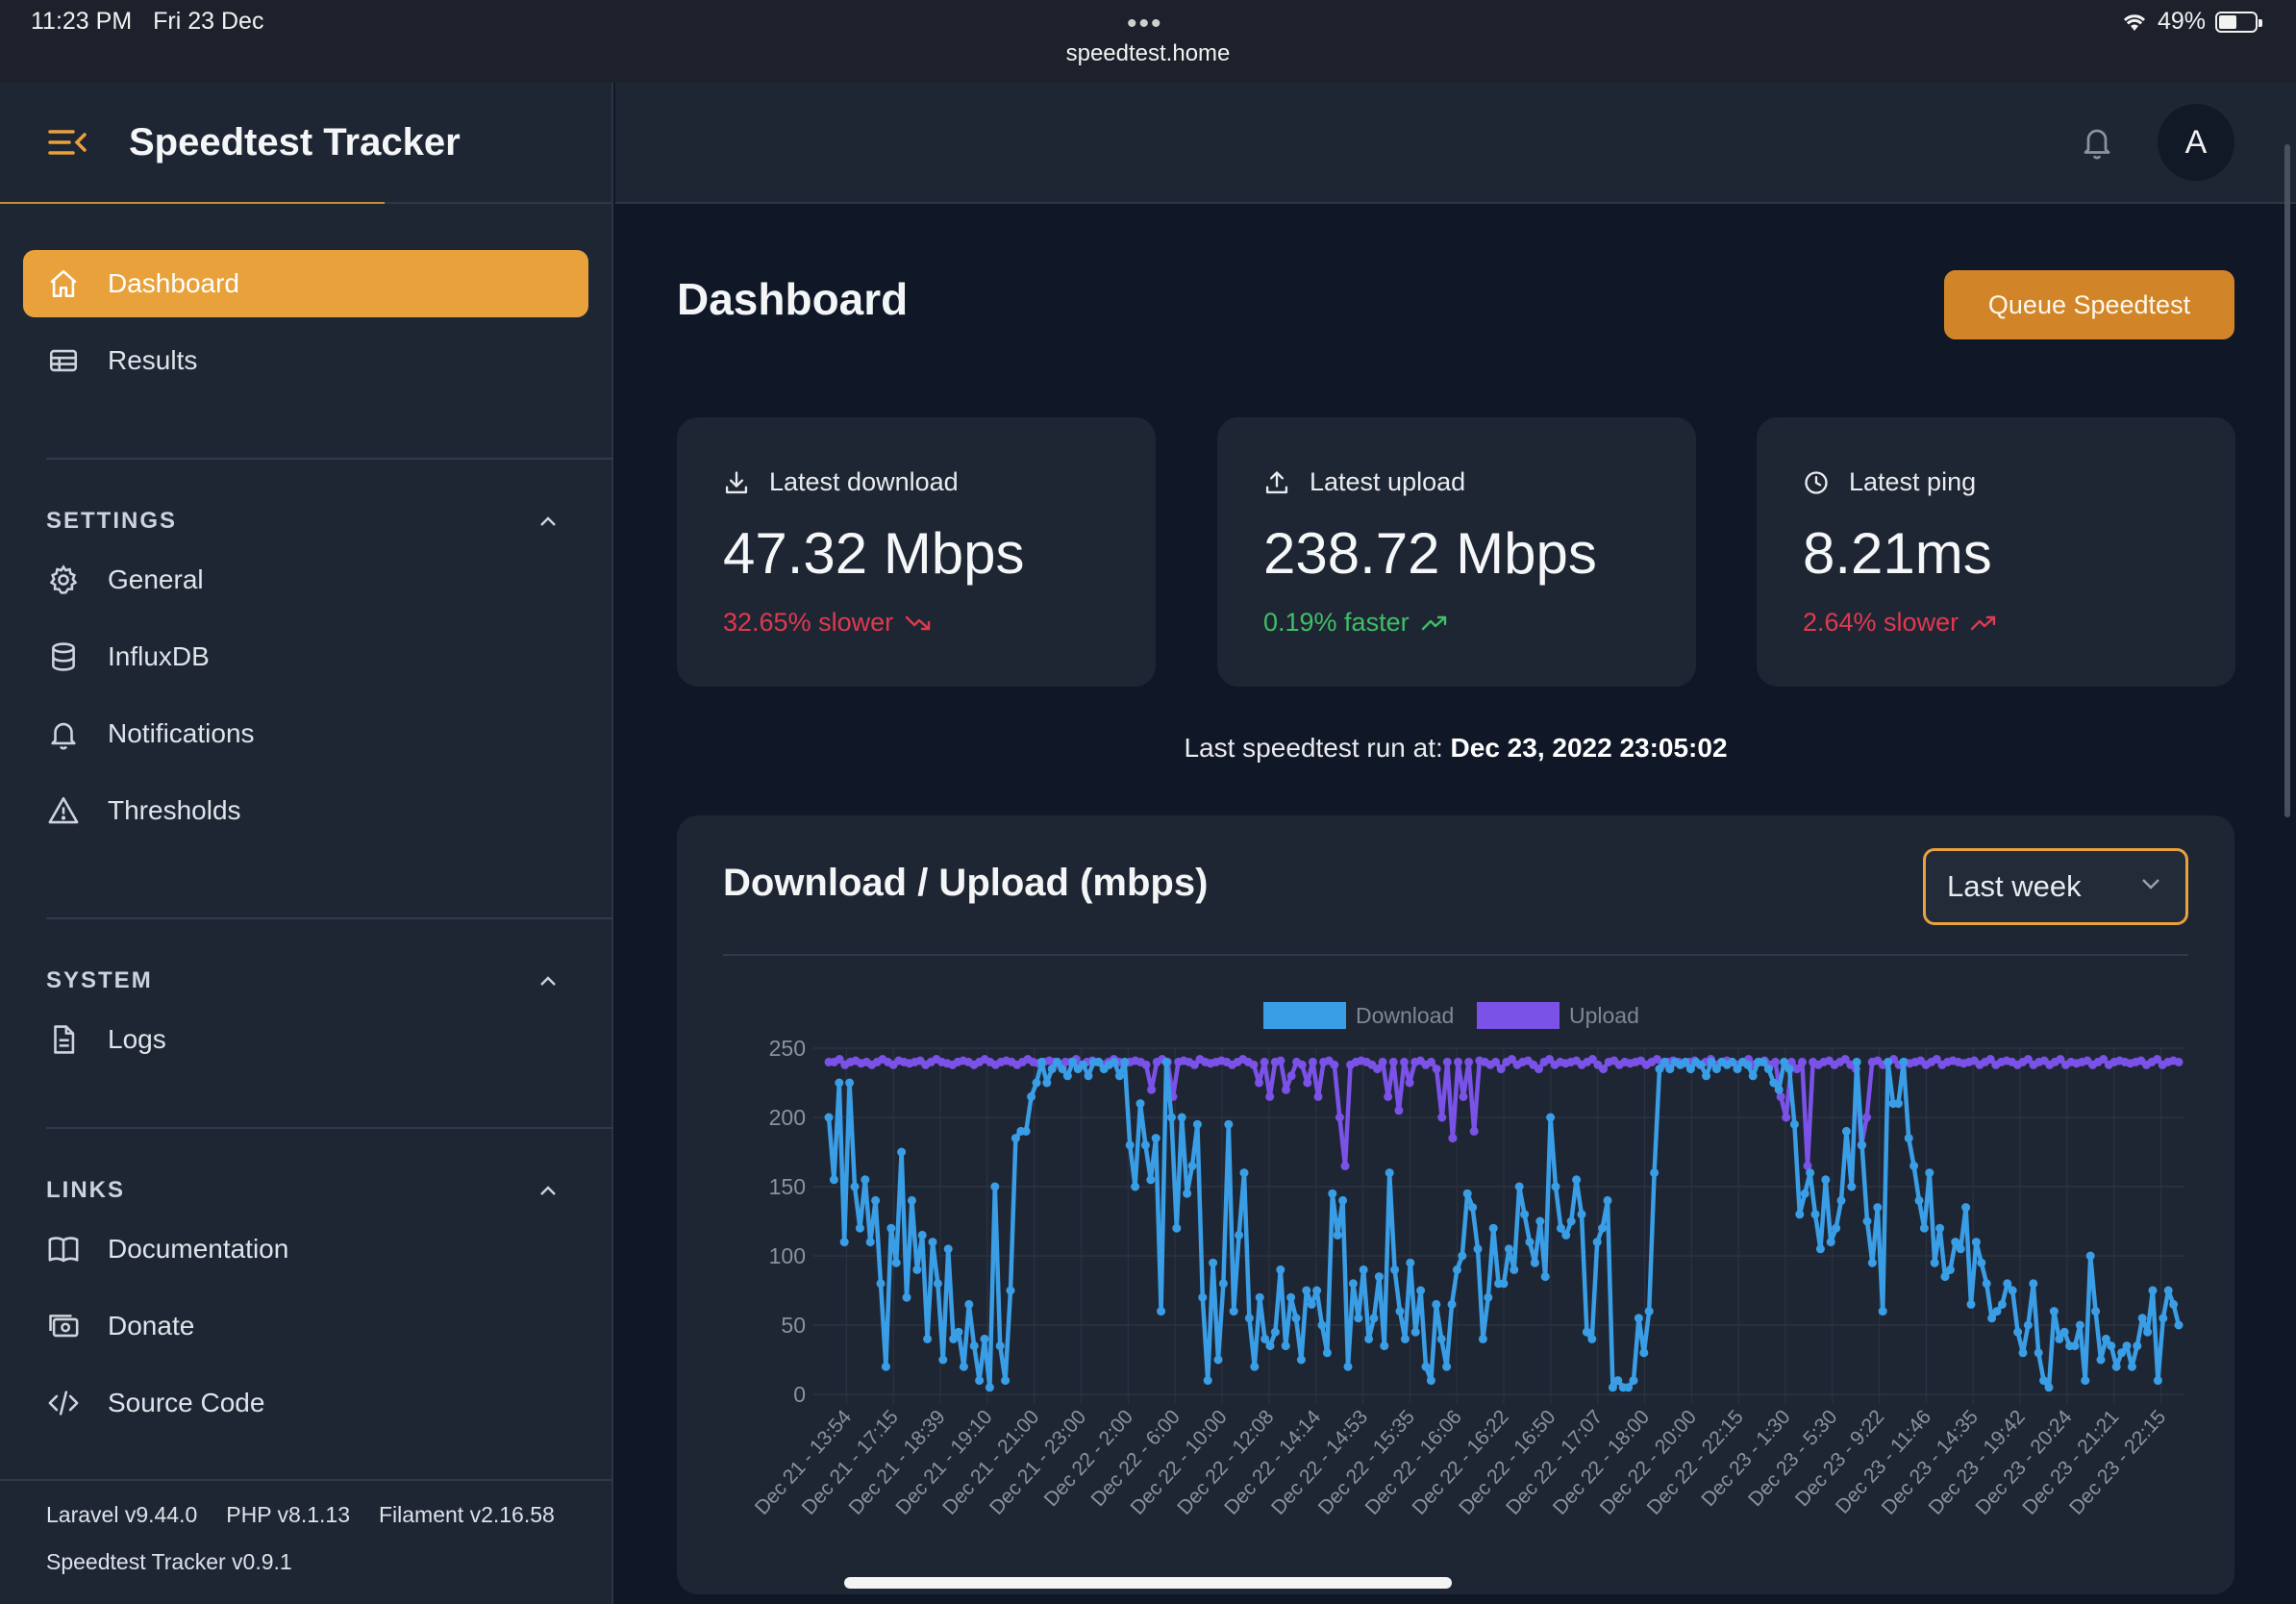  I want to click on nav-item-source-code: Source Code, so click(305, 1403).